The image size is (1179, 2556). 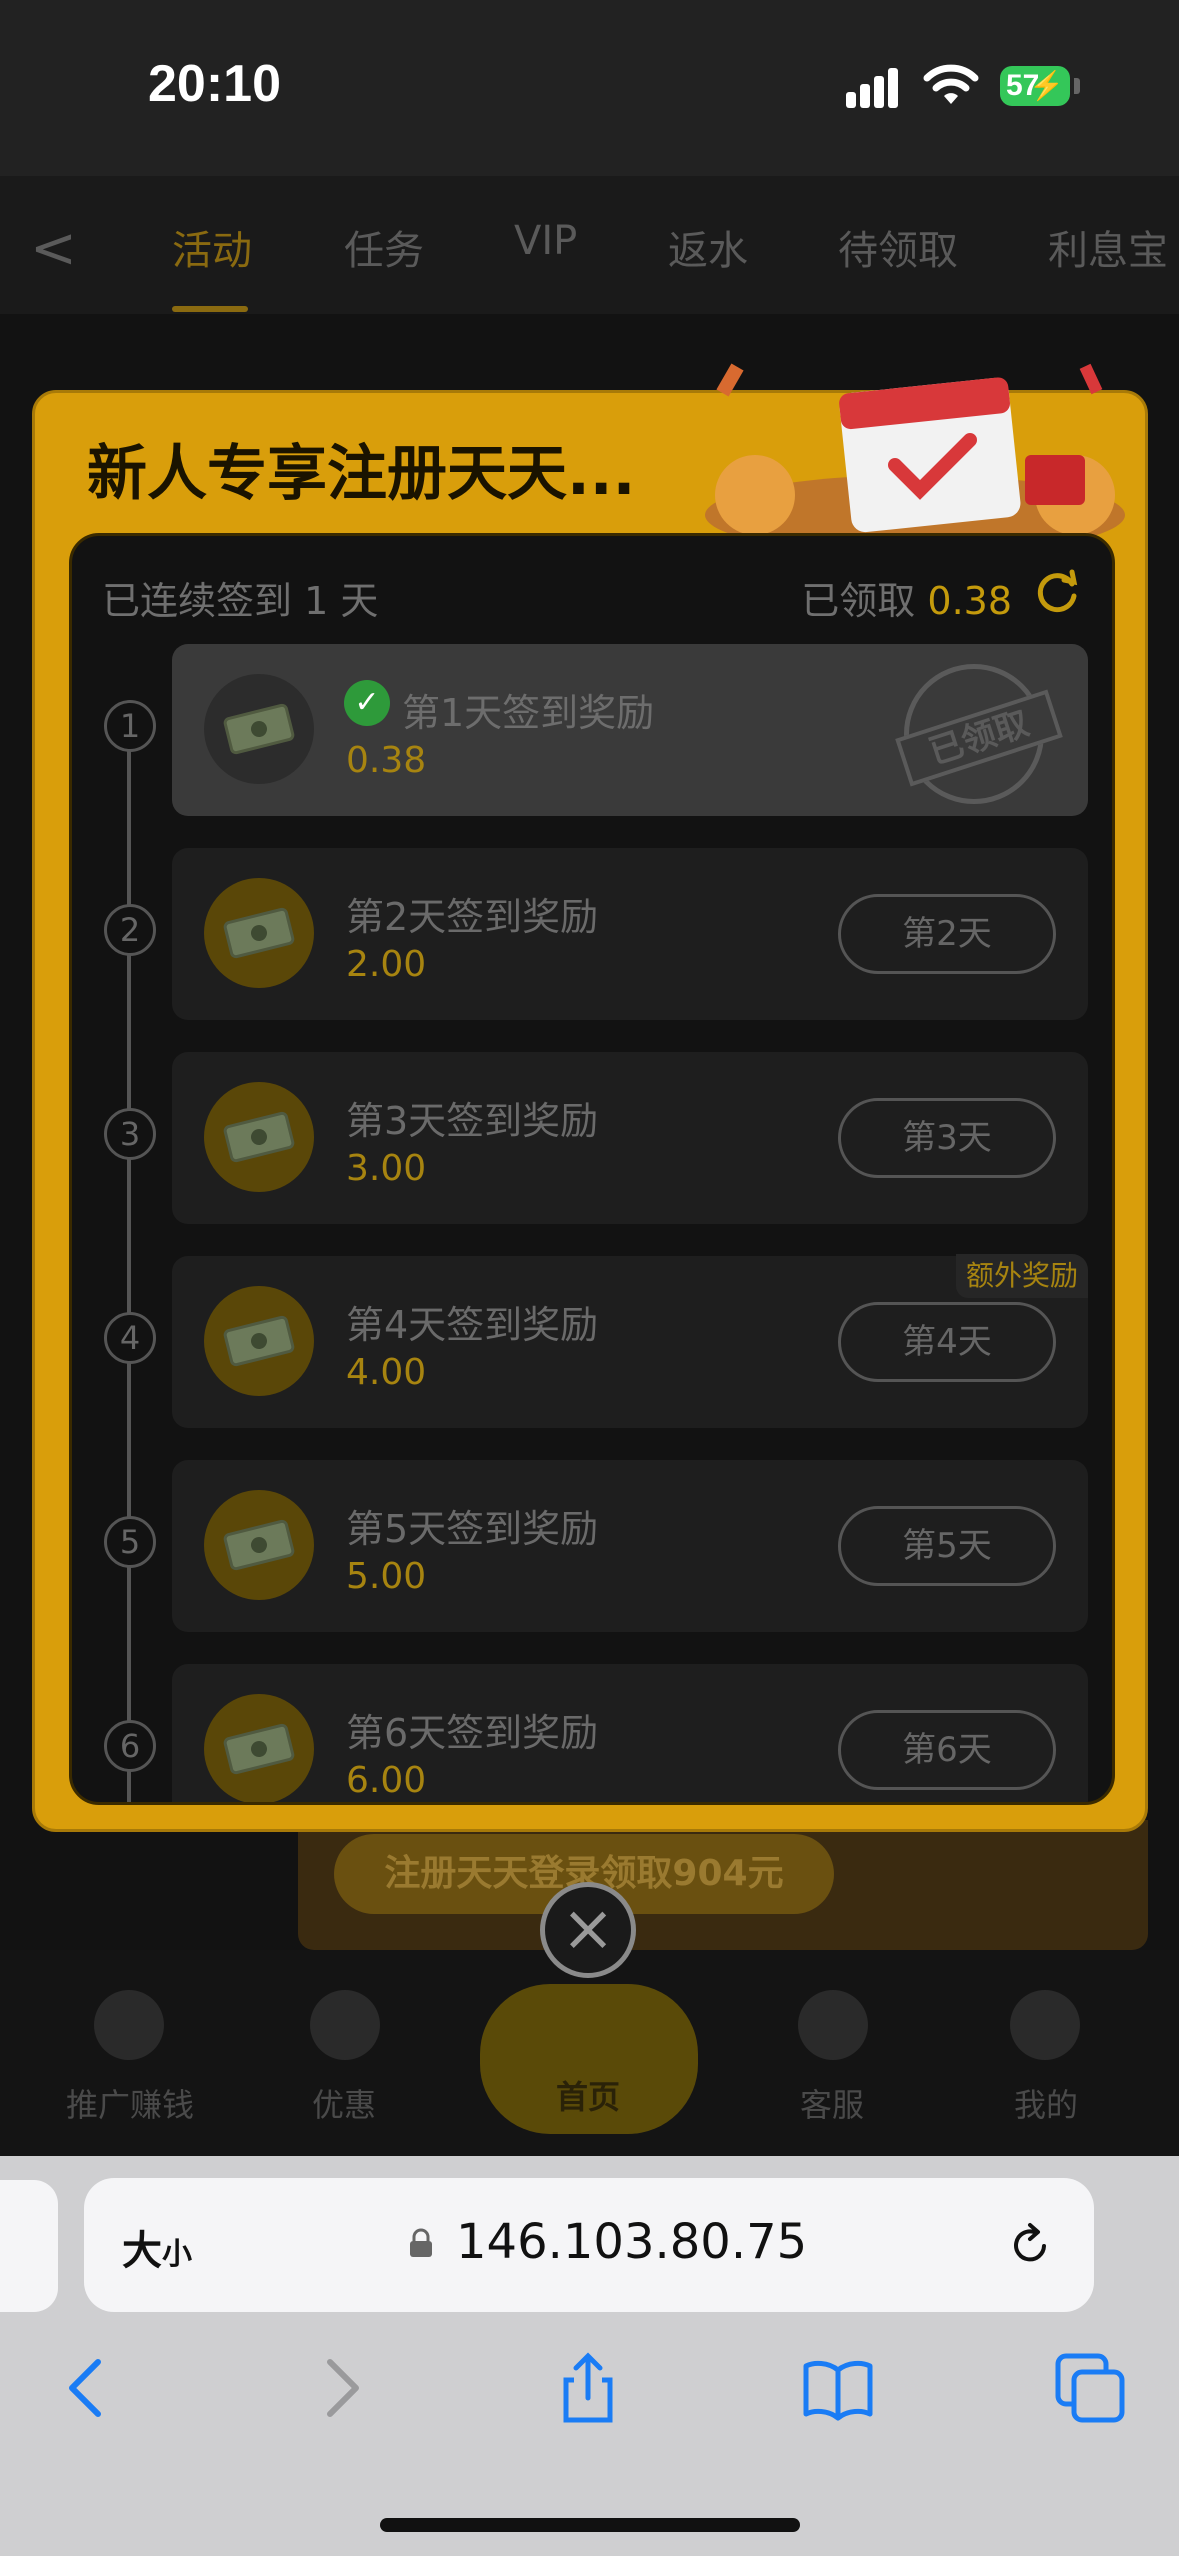 I want to click on day-number: 4, so click(x=130, y=1338).